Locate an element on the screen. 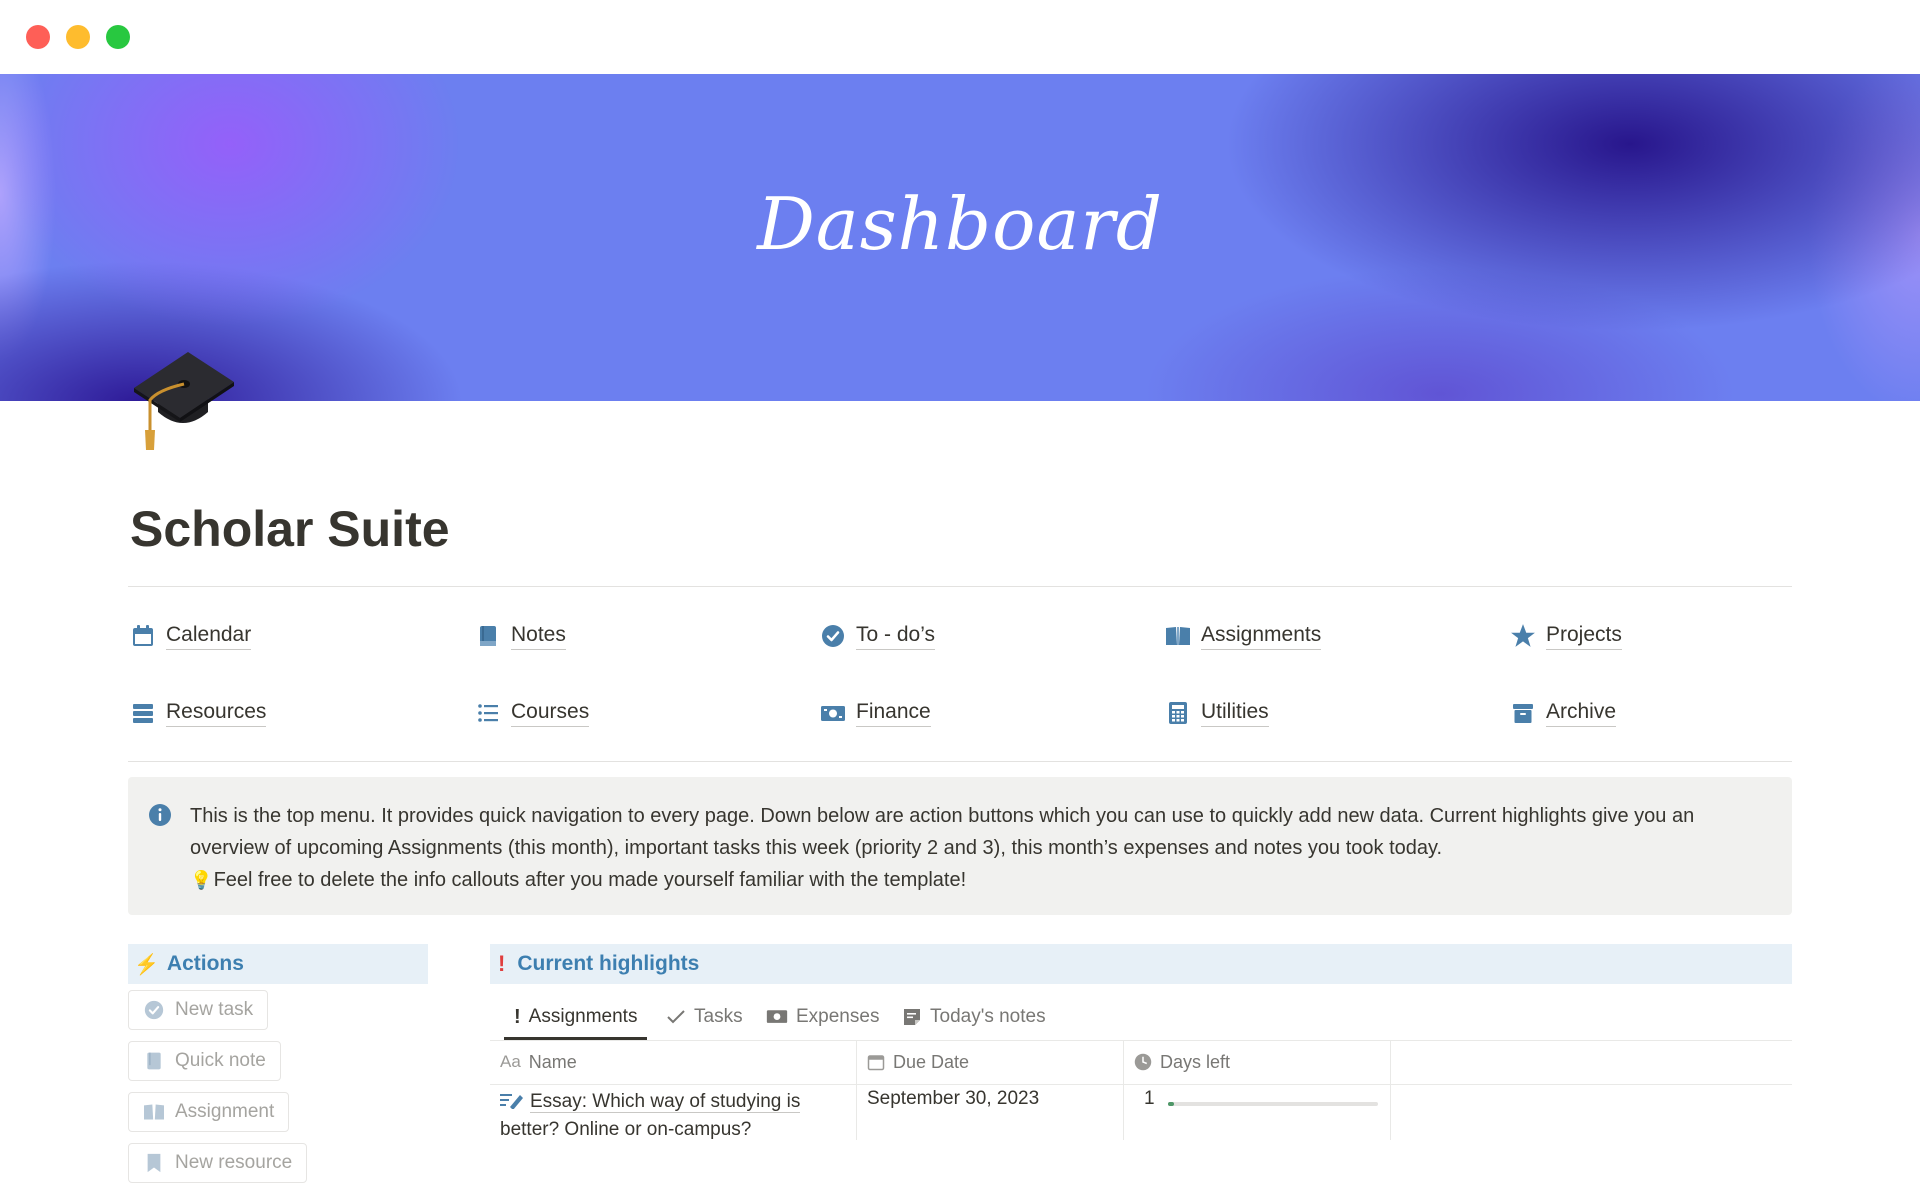 This screenshot has height=1200, width=1920. nav-label: Projects is located at coordinates (1584, 636).